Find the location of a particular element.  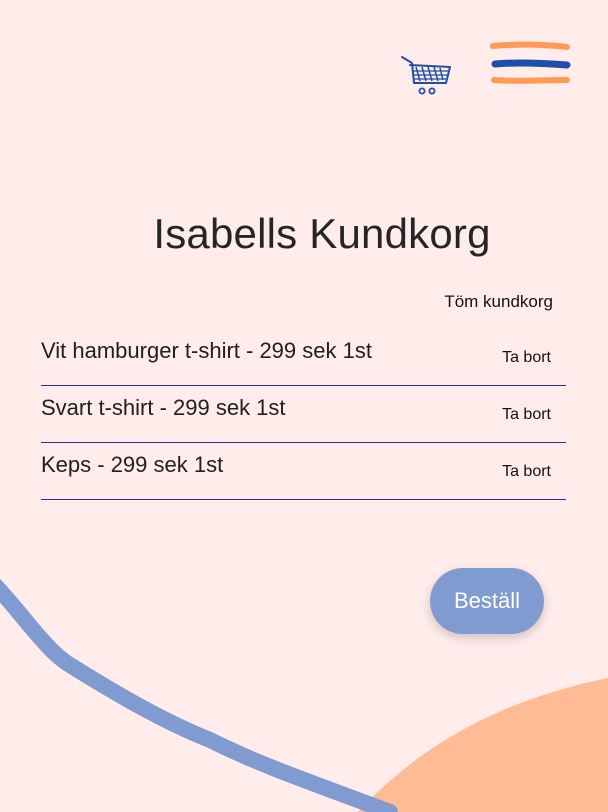

cart-item-text: Vit hamburger t-shirt - 299 sek 1st is located at coordinates (206, 350).